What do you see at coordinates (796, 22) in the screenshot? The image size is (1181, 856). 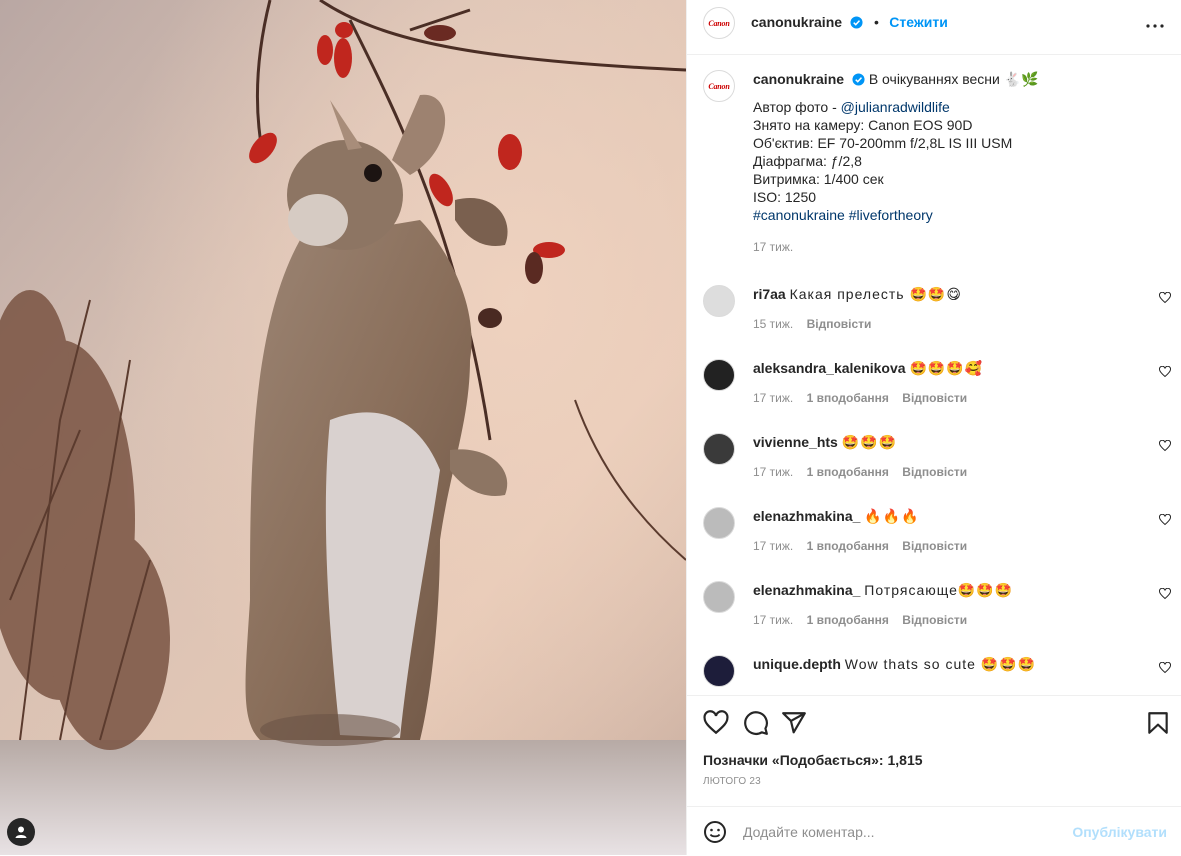 I see `author-username: canonukraine` at bounding box center [796, 22].